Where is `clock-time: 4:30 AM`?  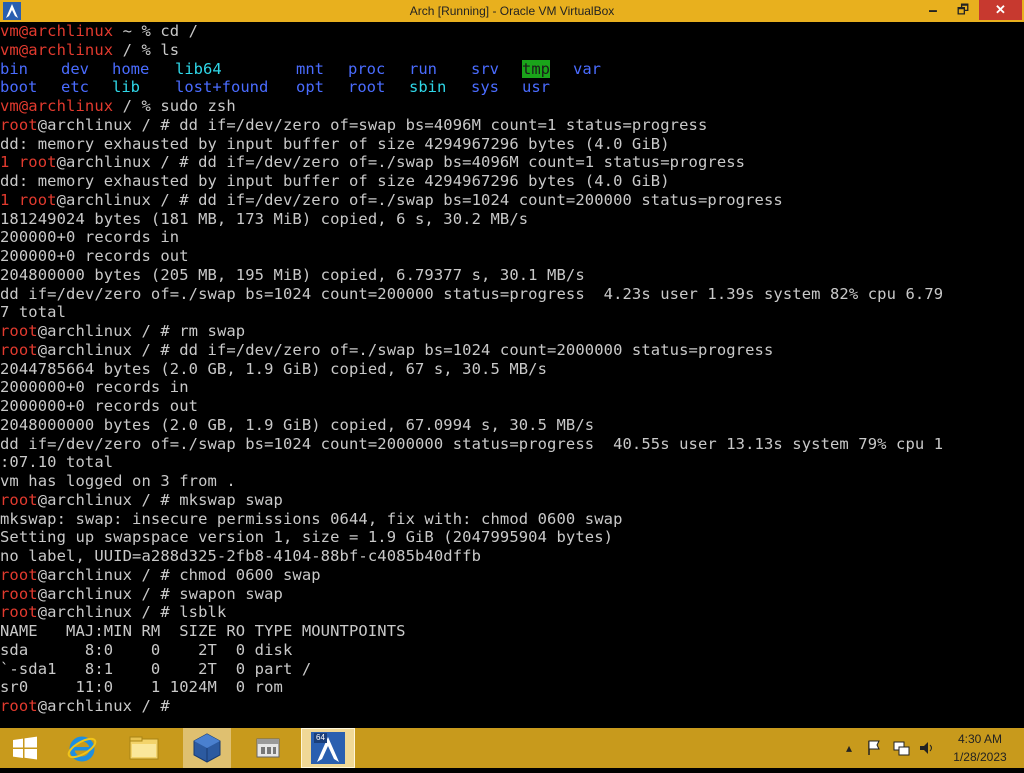 clock-time: 4:30 AM is located at coordinates (980, 739).